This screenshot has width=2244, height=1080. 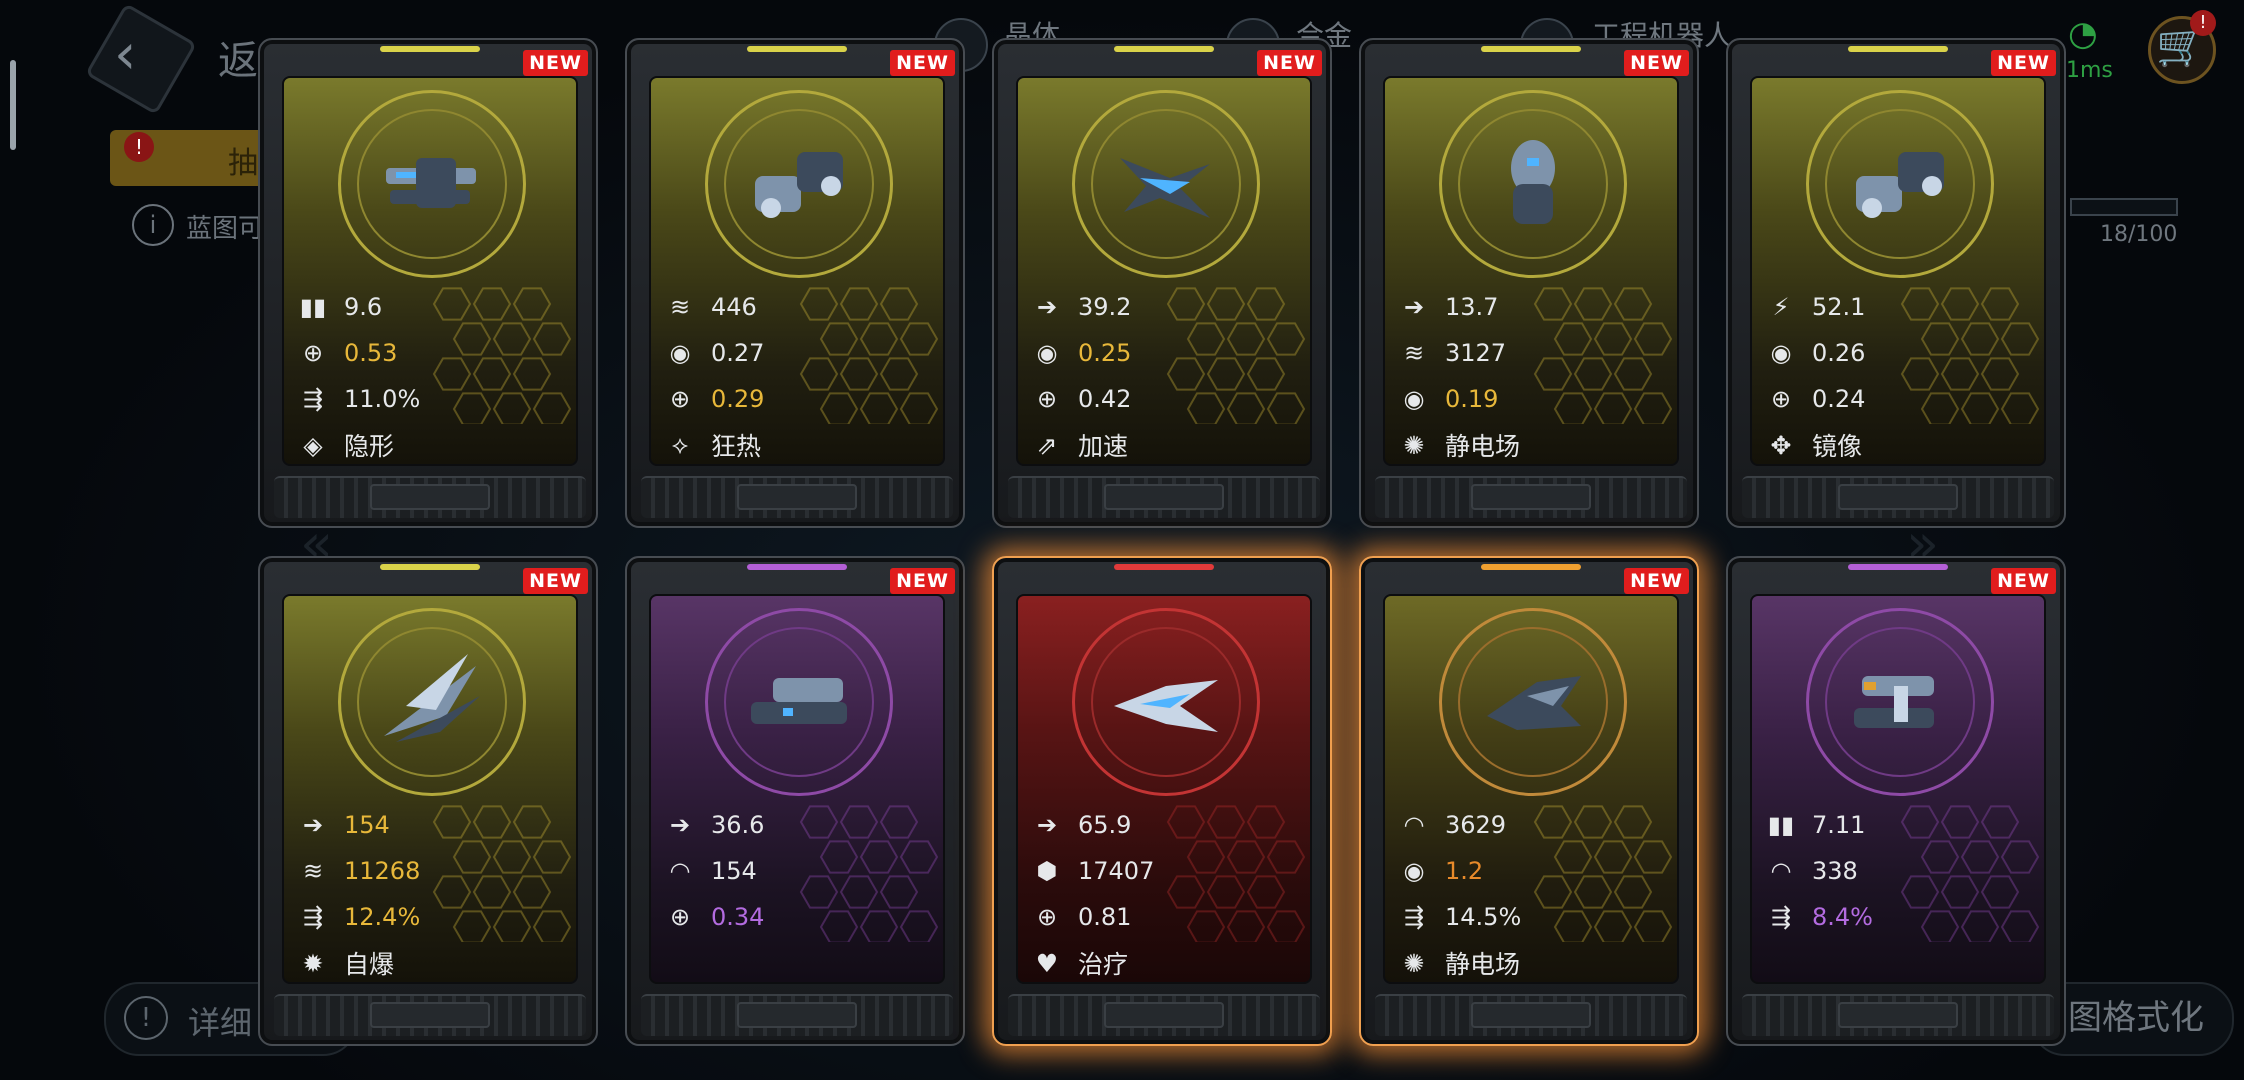 I want to click on progress-text: 18/100, so click(x=2139, y=234).